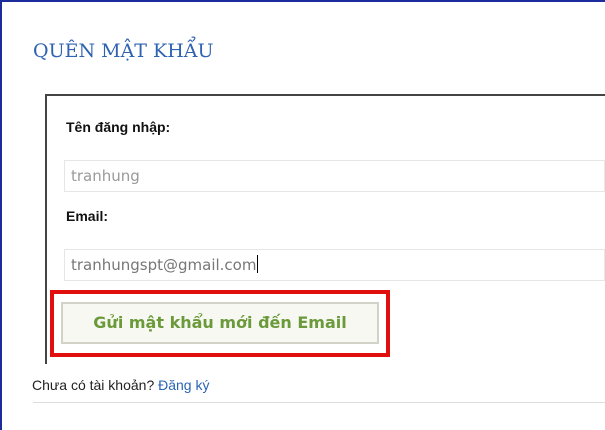  I want to click on username-label: Tên đăng nhập:, so click(118, 127).